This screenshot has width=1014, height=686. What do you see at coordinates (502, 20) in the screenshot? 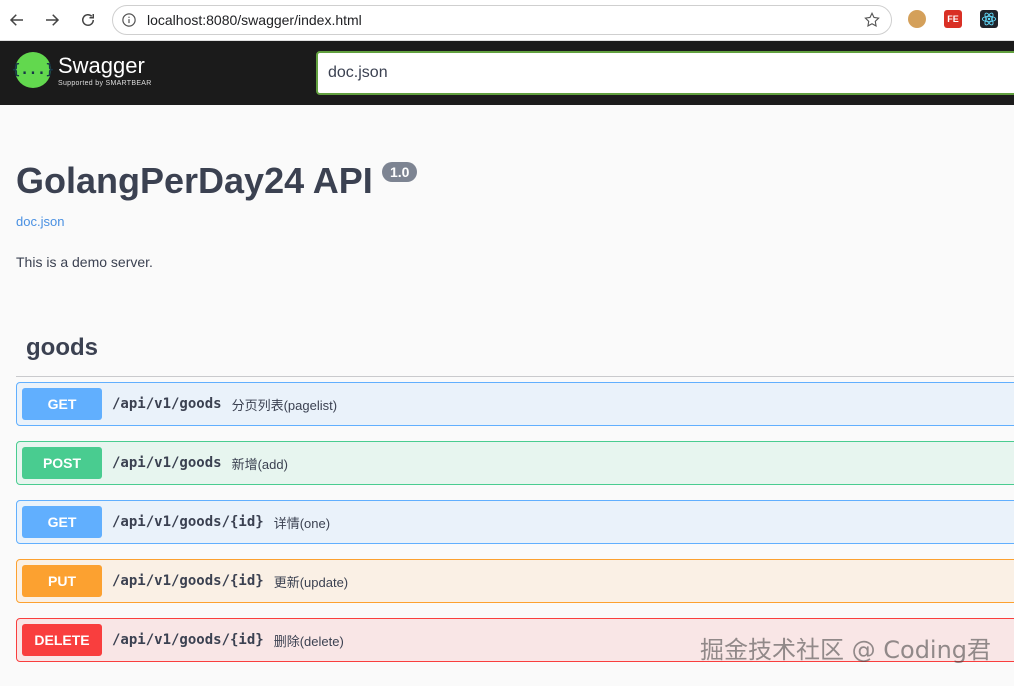
I see `address-bar: localhost:8080/swagger/index.html` at bounding box center [502, 20].